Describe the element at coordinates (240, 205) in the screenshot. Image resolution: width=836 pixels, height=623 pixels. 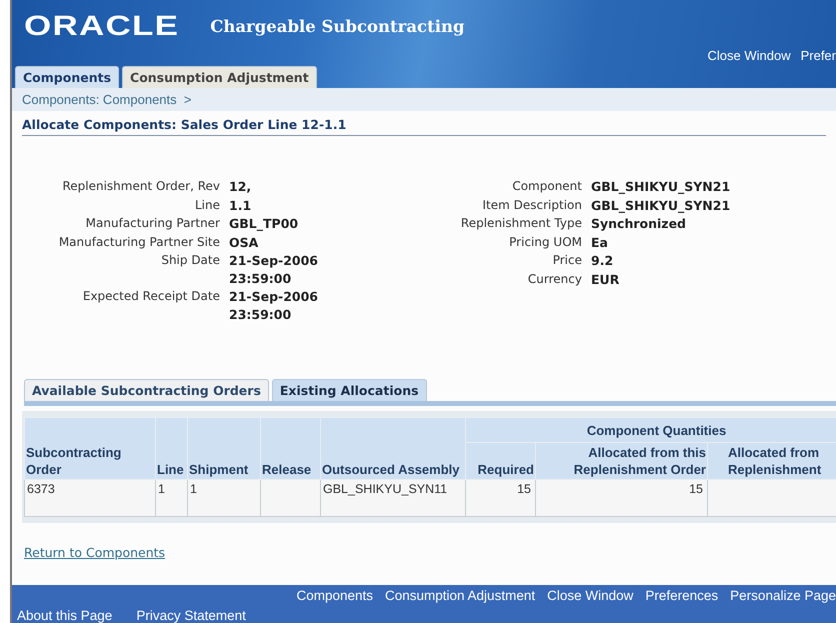
I see `field-value: 1.1` at that location.